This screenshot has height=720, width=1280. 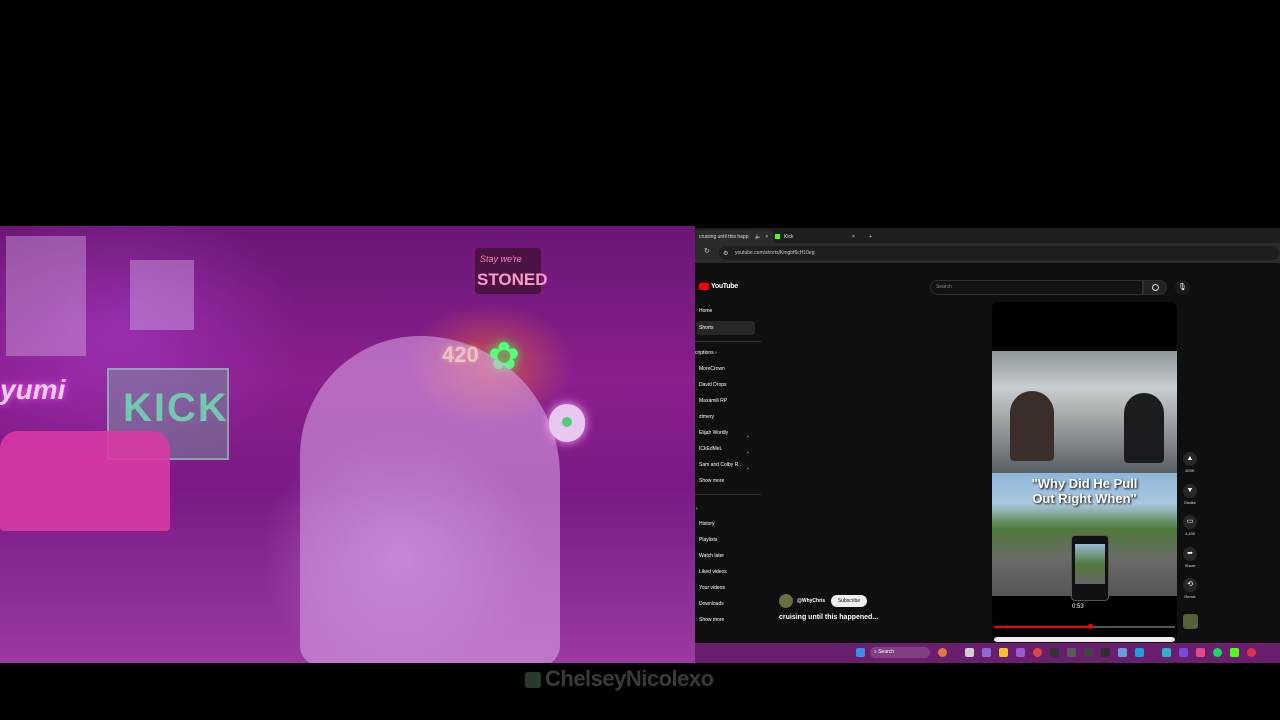 I want to click on chrome-icon, so click(x=1037, y=652).